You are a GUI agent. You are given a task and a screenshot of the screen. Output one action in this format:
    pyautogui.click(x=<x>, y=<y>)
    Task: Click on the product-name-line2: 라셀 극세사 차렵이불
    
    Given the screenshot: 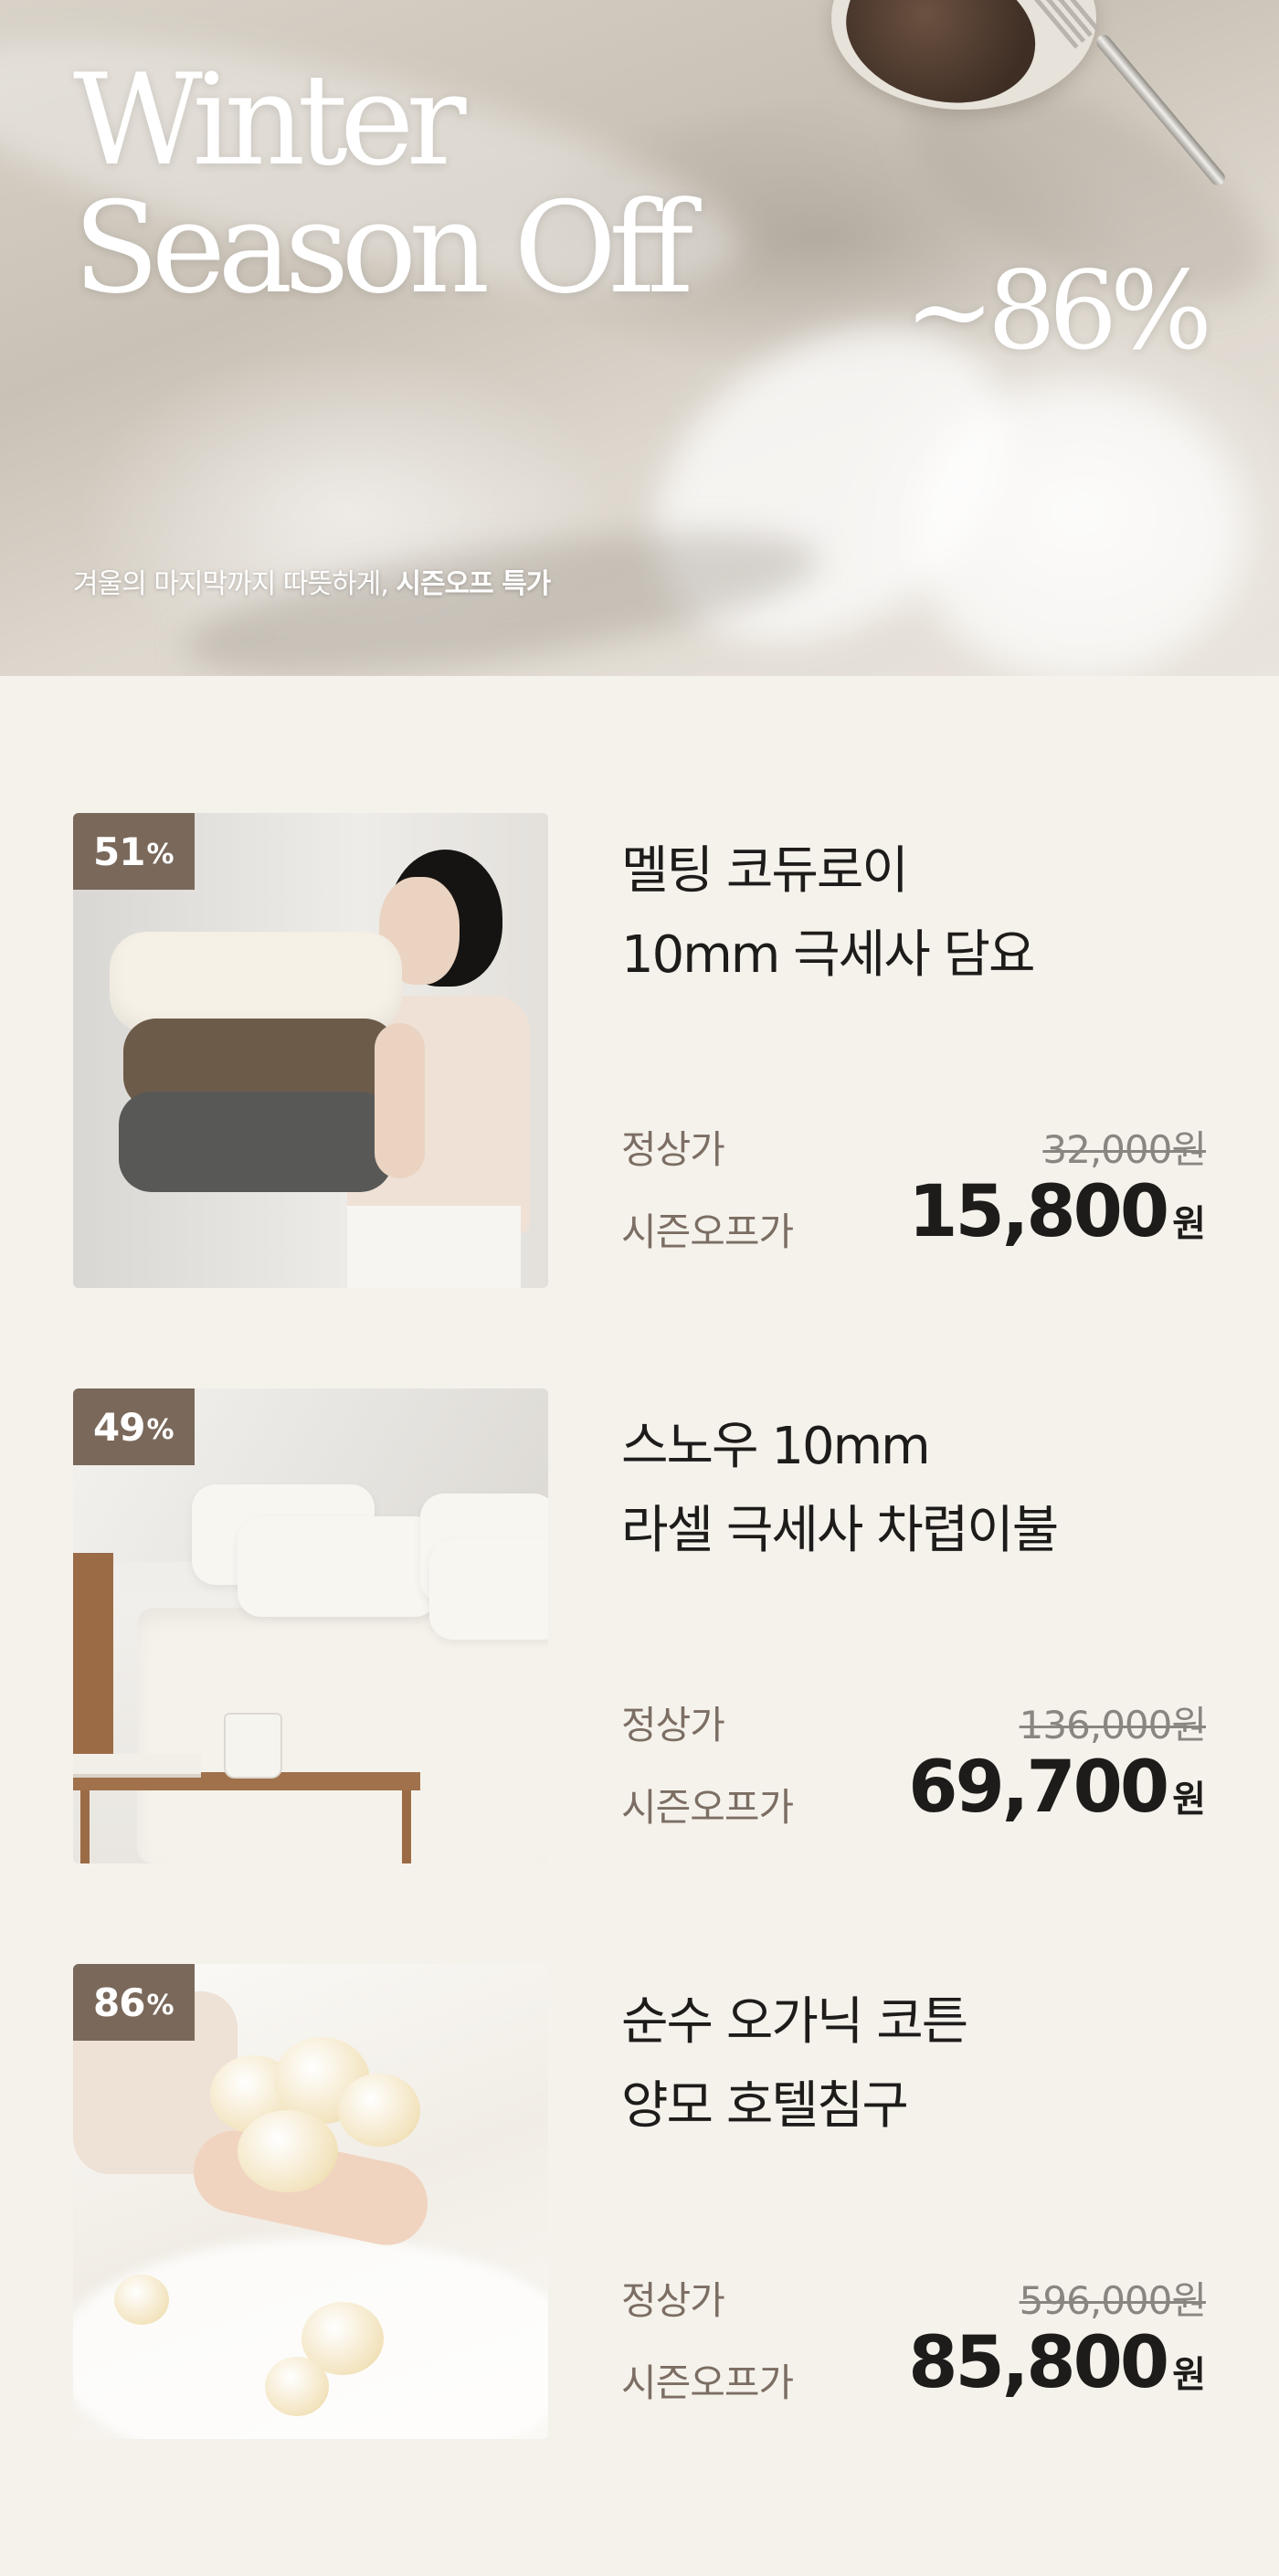 What is the action you would take?
    pyautogui.click(x=840, y=1530)
    